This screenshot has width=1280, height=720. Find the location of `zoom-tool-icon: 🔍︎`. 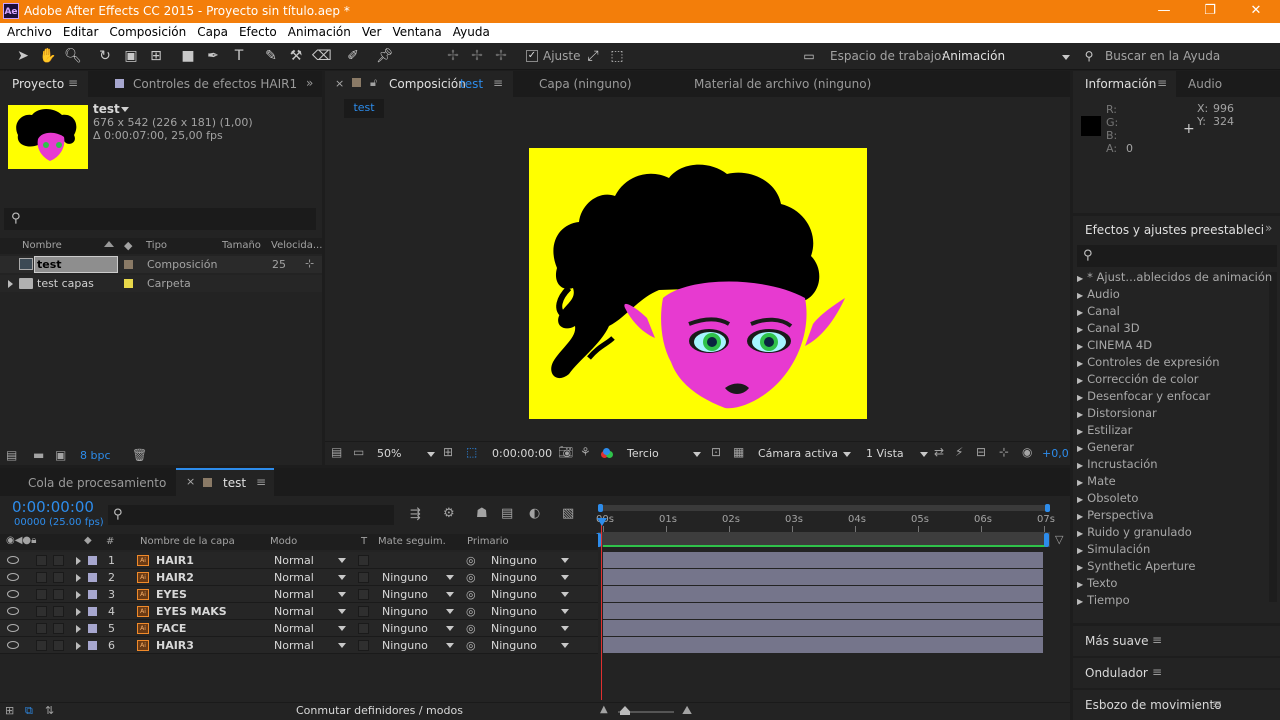

zoom-tool-icon: 🔍︎ is located at coordinates (73, 56).